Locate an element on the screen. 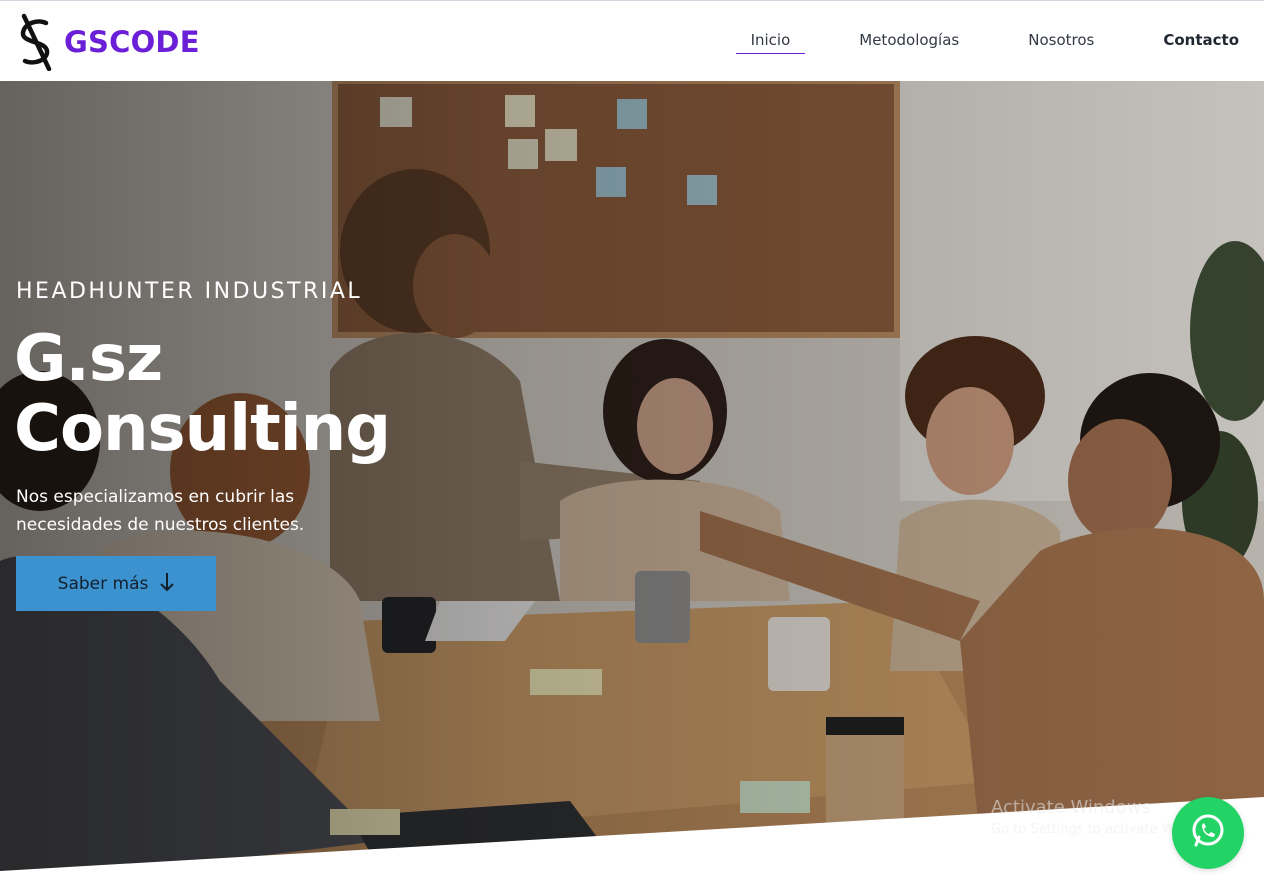  main-nav: Inicio Metodologías Nosotros Contacto is located at coordinates (987, 42).